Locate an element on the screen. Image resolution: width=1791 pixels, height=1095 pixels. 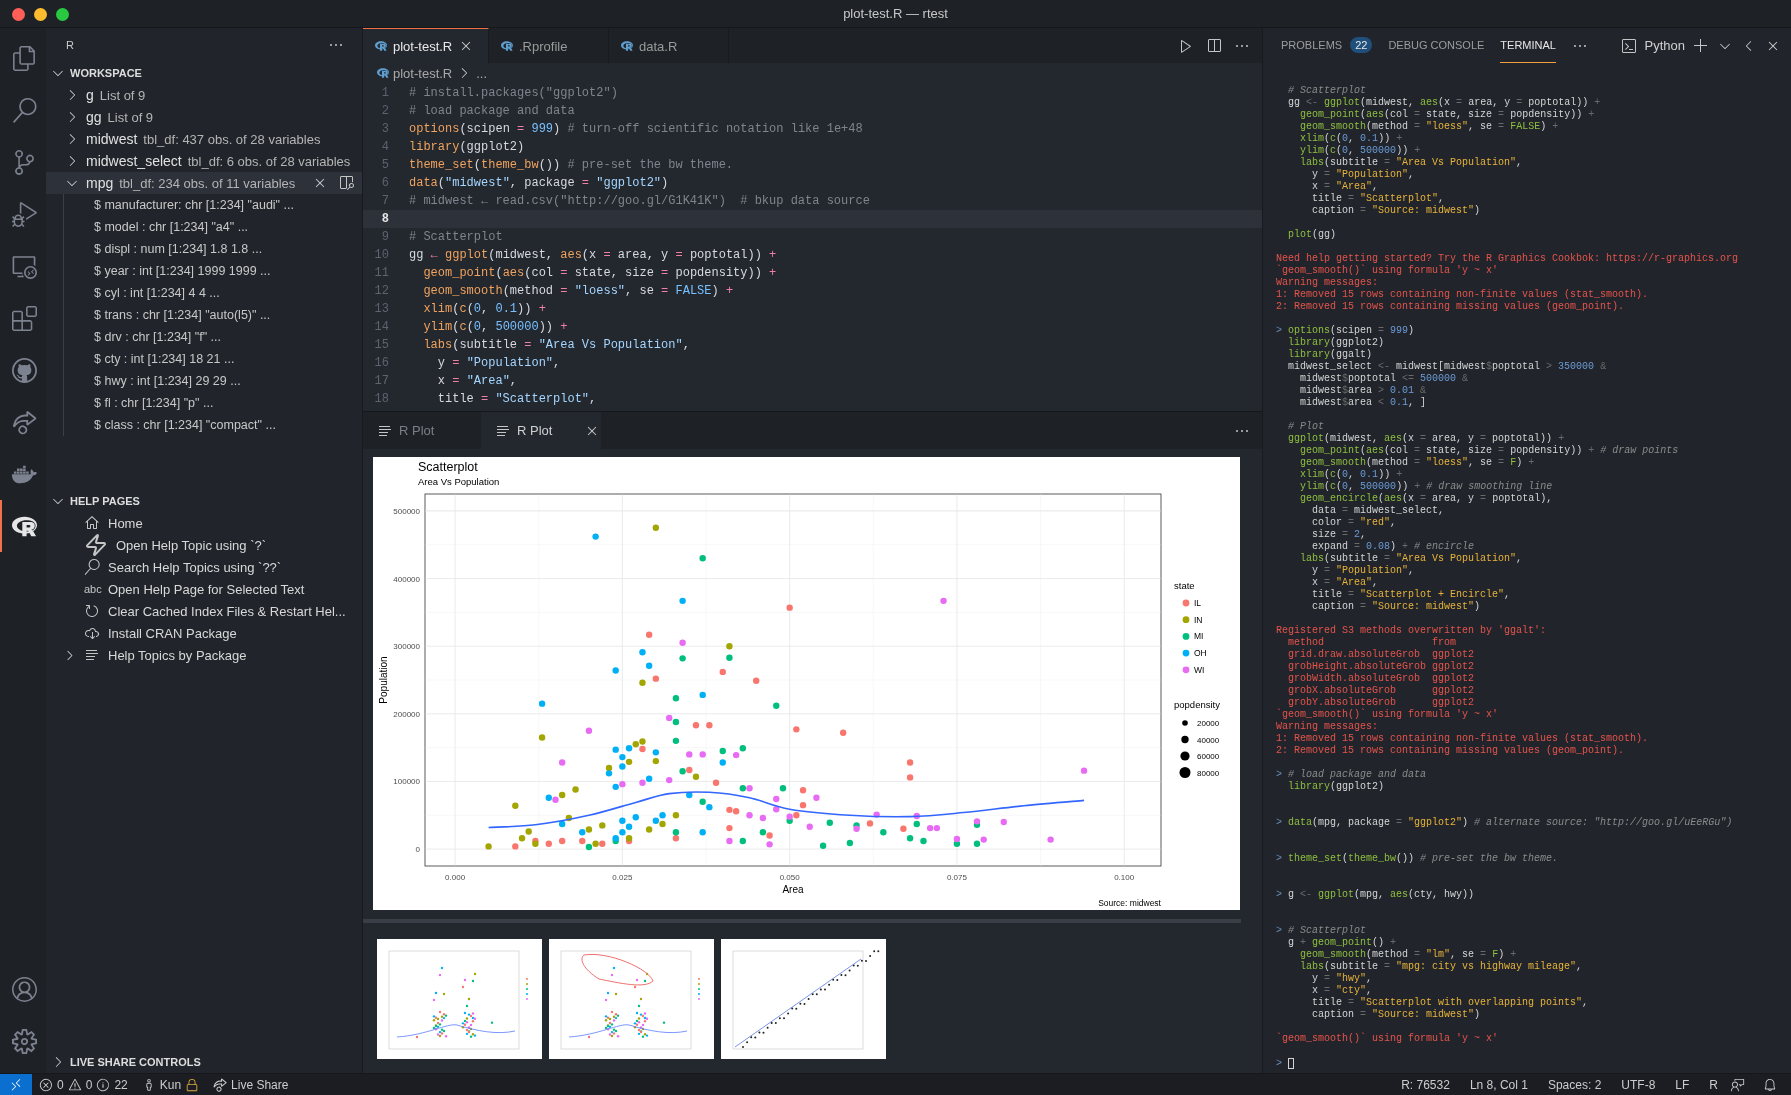
code-line: data("midwest", package = "ggplot2") is located at coordinates (539, 183).